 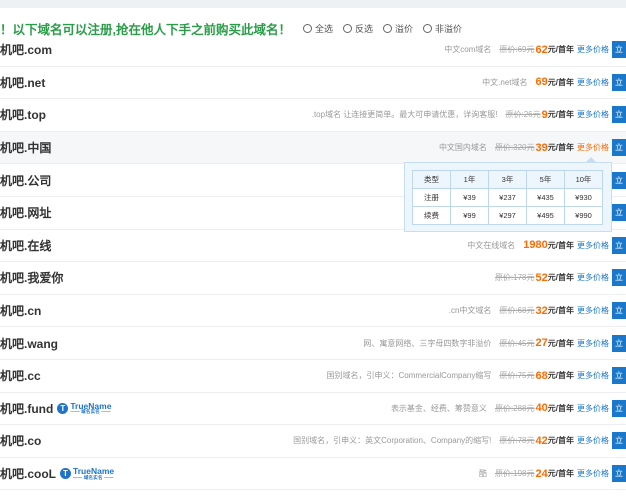 I want to click on truename-logo-icon: T, so click(x=65, y=474).